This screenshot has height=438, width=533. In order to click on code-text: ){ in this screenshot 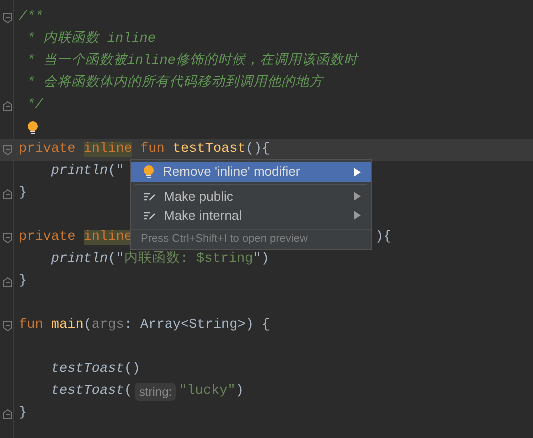, I will do `click(383, 238)`.